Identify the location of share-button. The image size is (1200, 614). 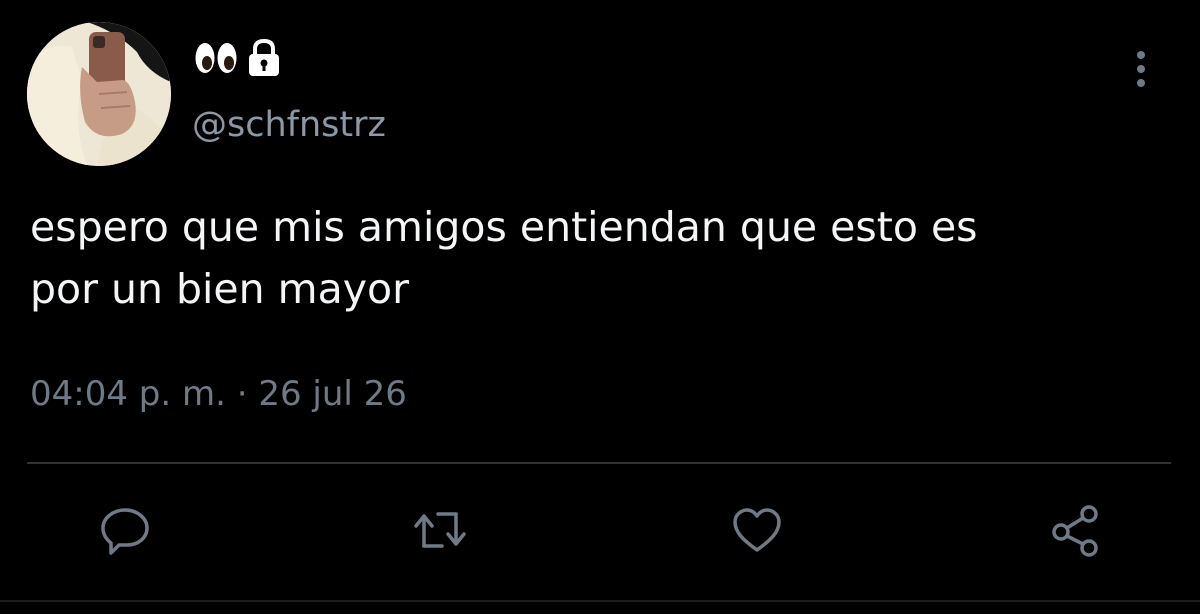
(1075, 530).